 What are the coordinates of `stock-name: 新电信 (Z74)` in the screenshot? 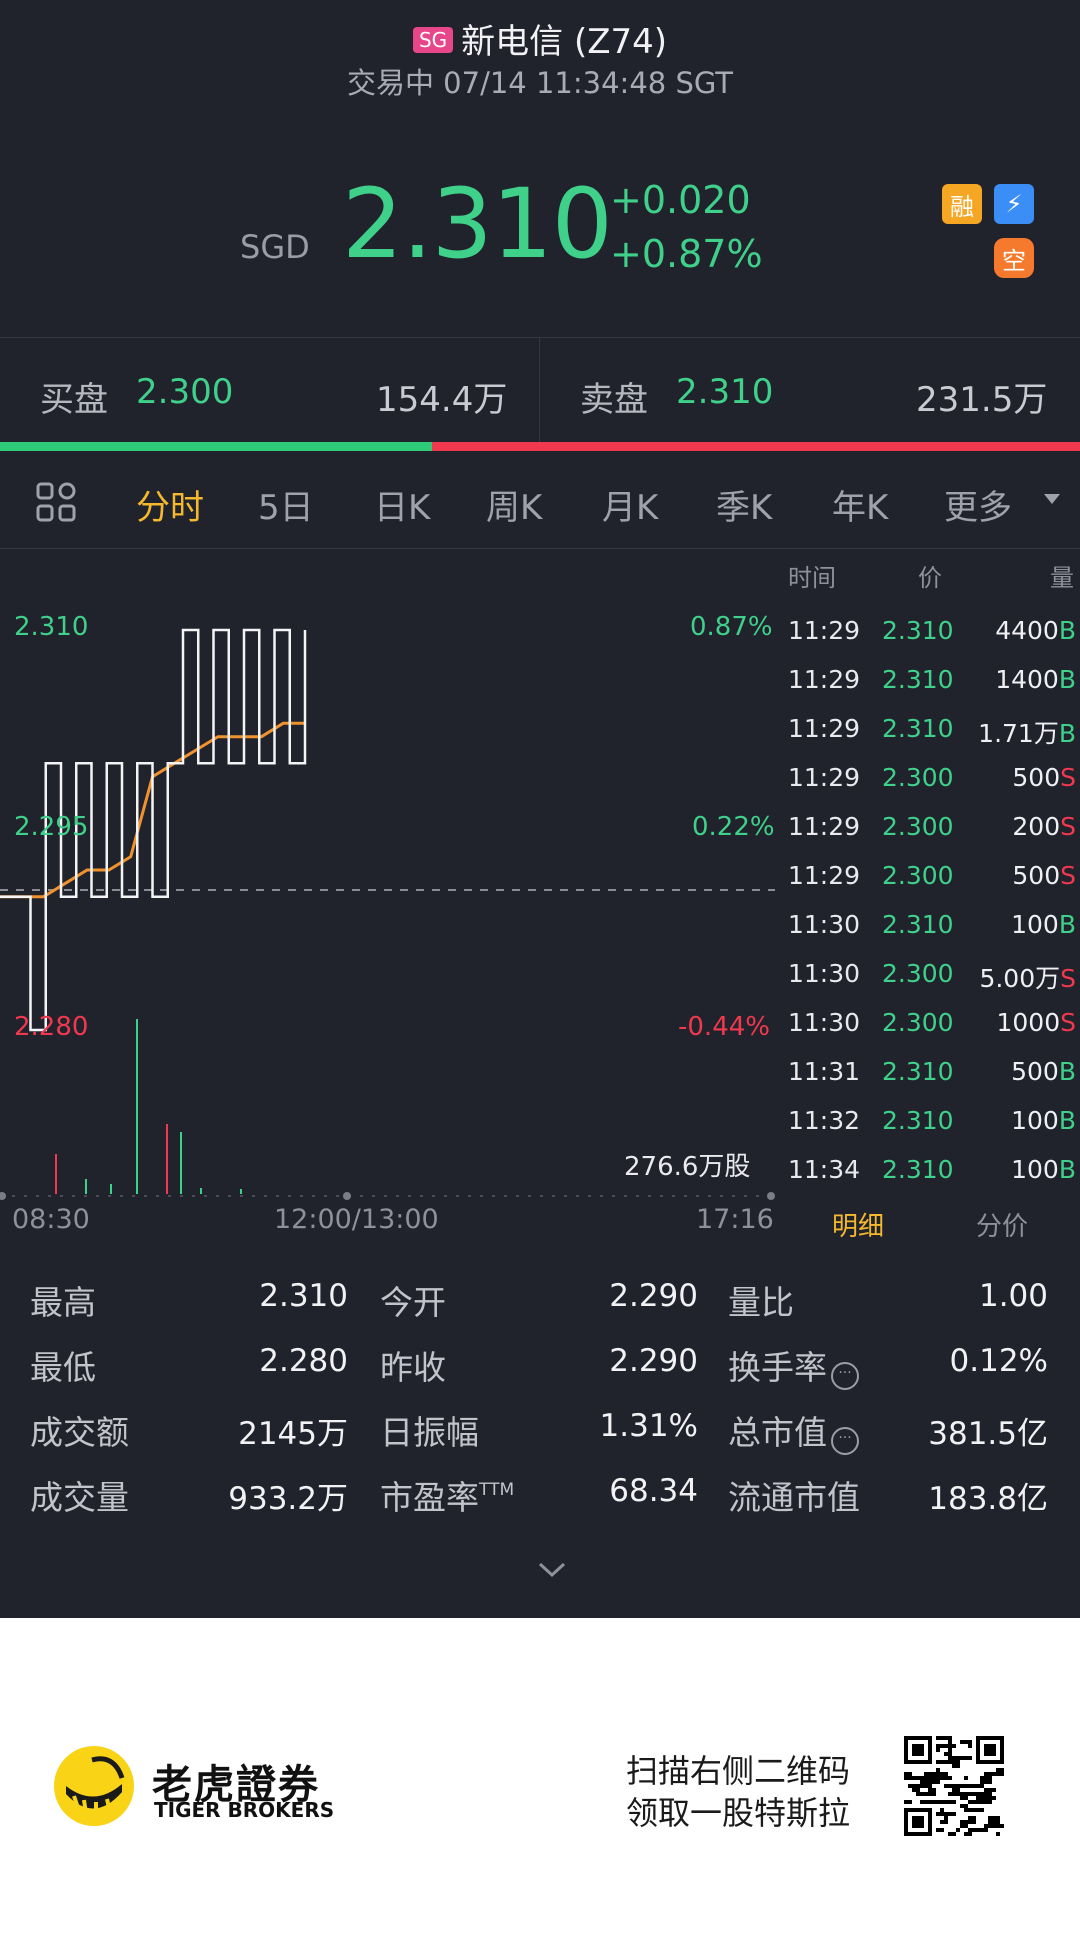 It's located at (564, 42).